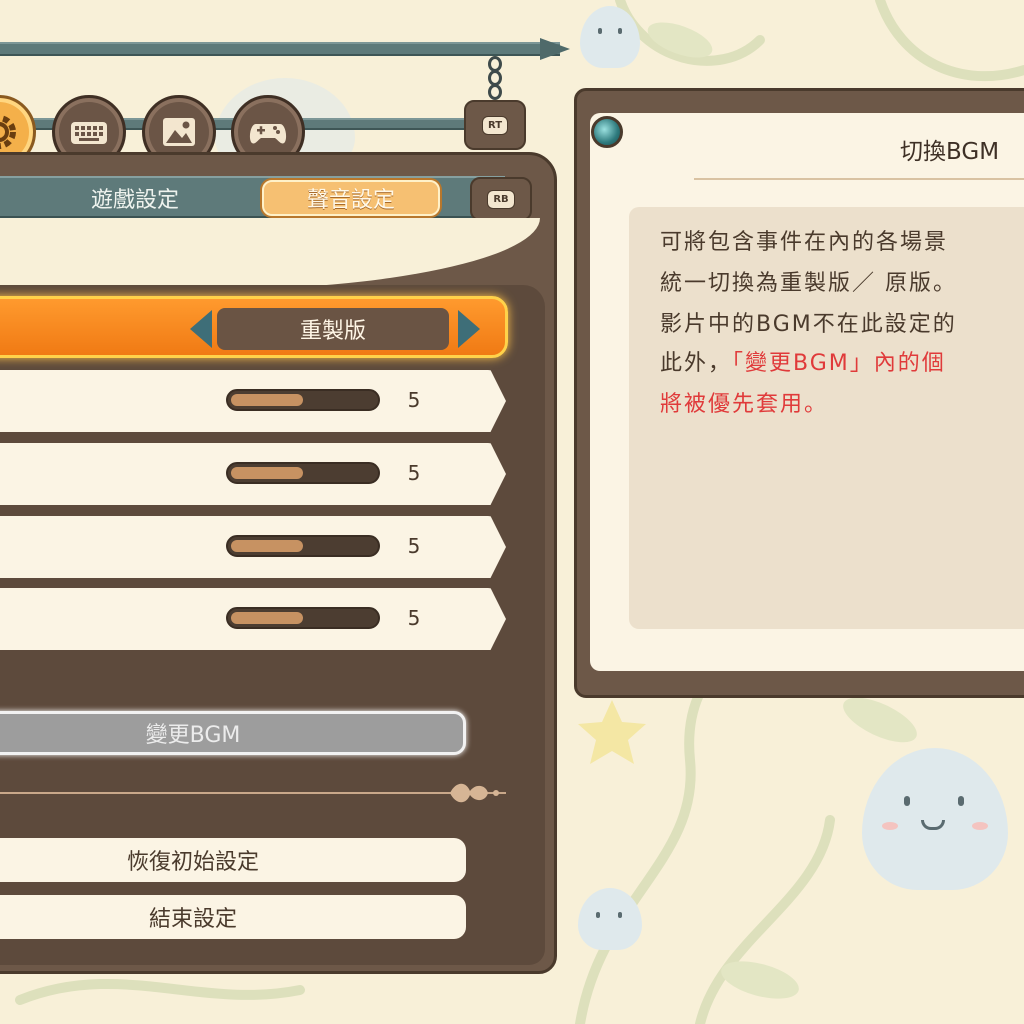  What do you see at coordinates (495, 80) in the screenshot?
I see `chain-decoration` at bounding box center [495, 80].